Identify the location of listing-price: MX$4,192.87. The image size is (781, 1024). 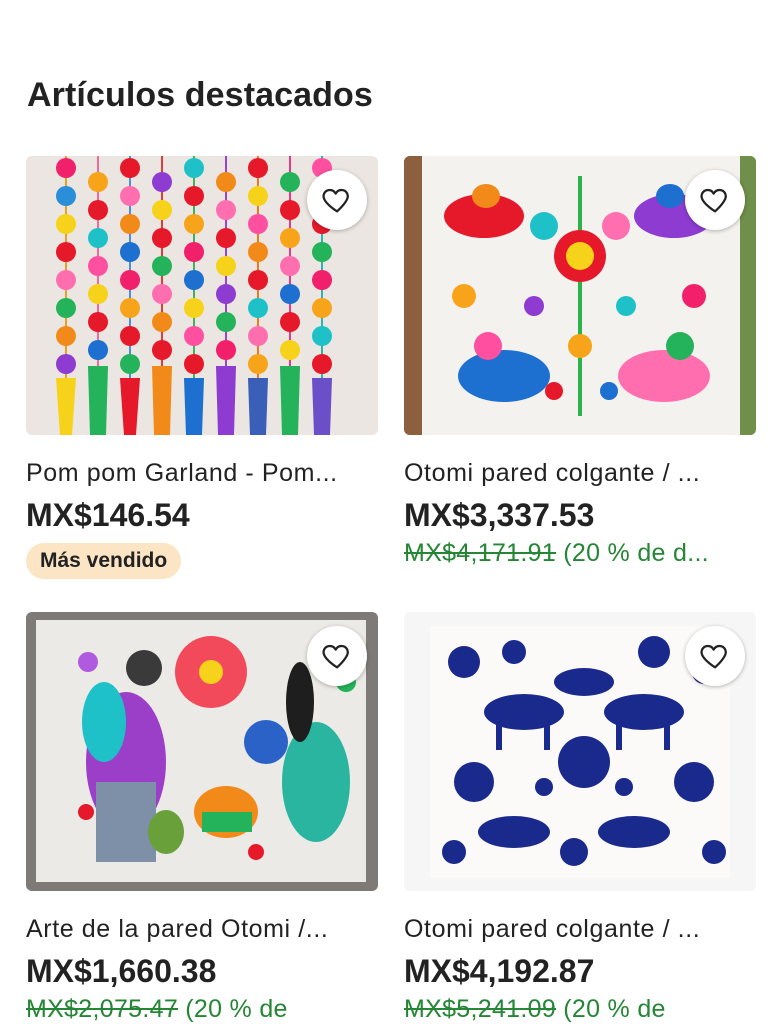
(499, 971).